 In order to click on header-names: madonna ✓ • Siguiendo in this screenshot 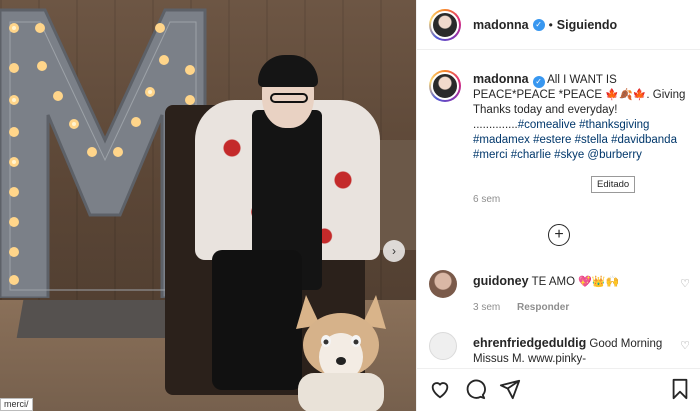, I will do `click(545, 25)`.